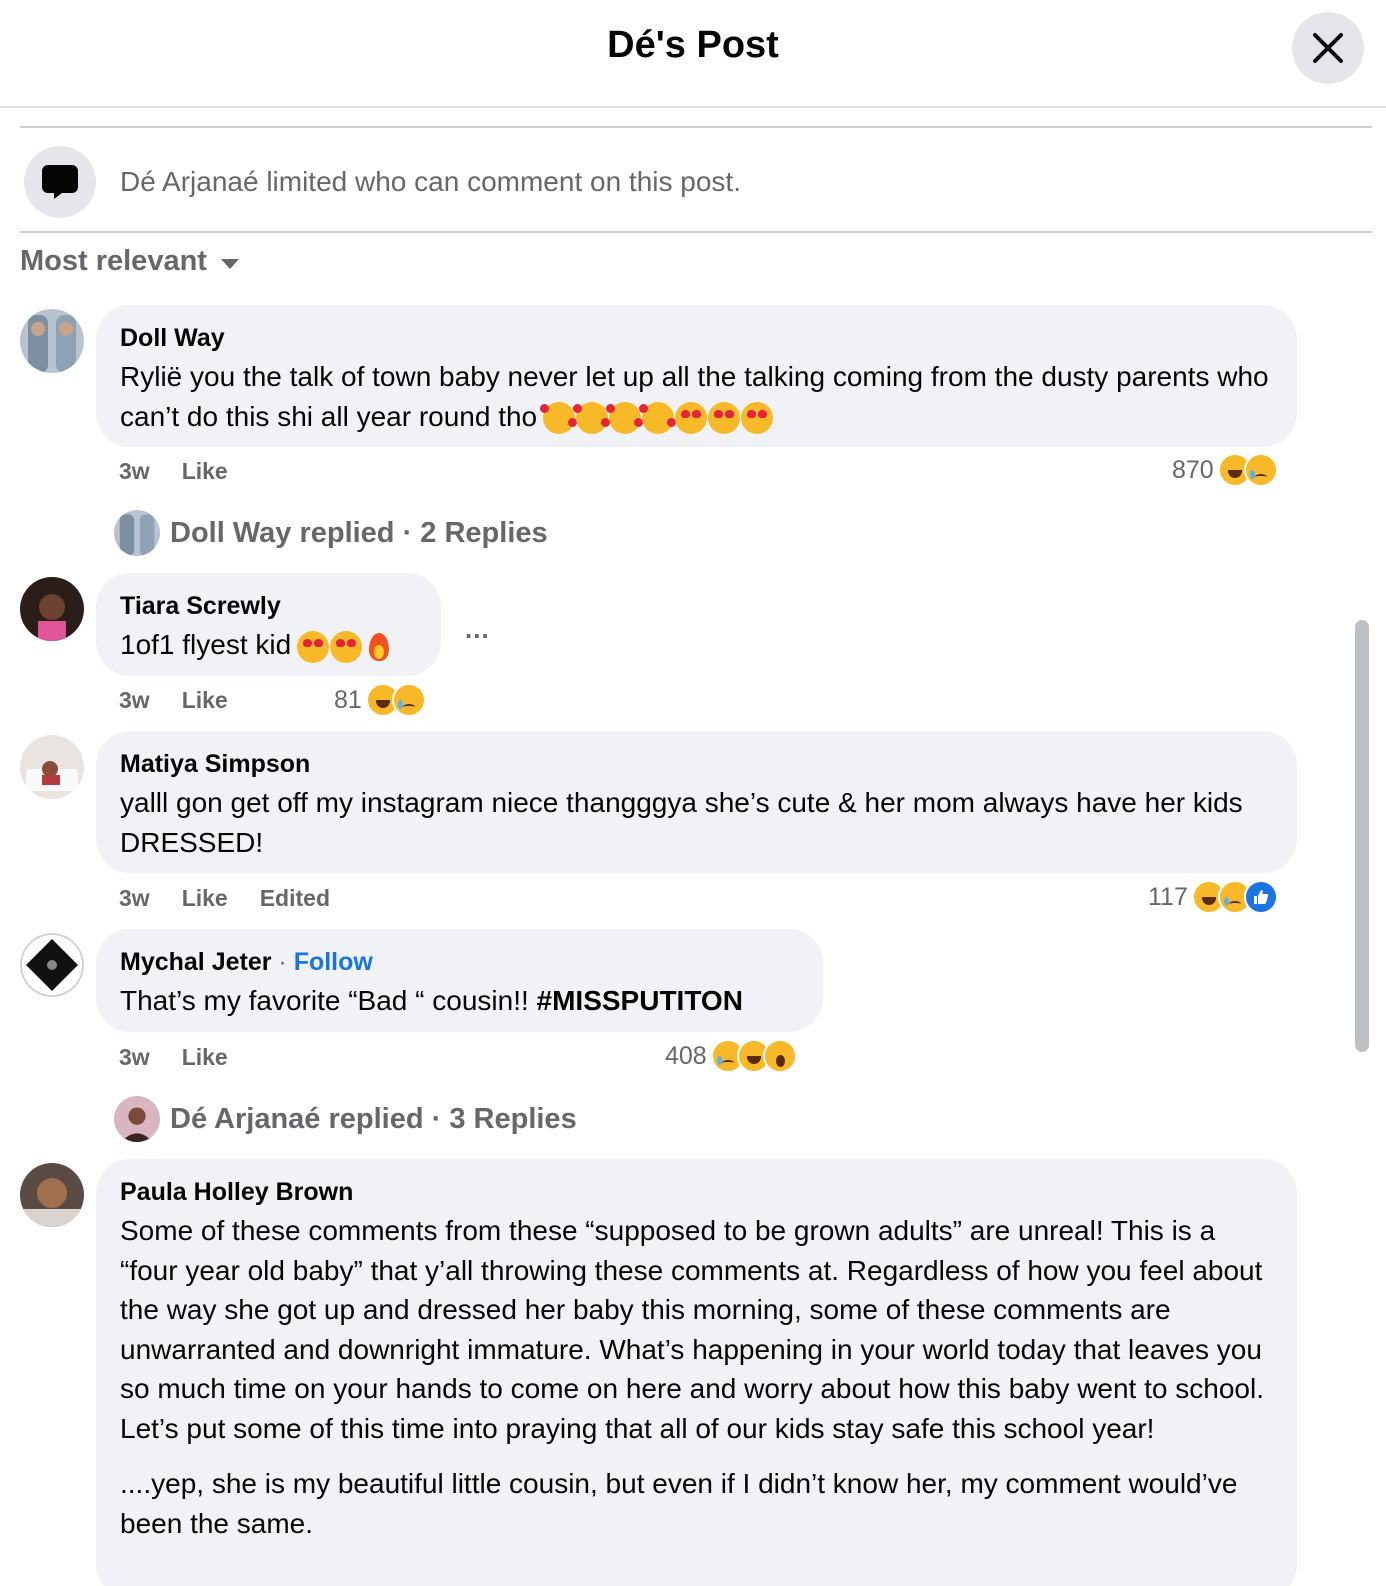 The image size is (1386, 1586). What do you see at coordinates (459, 962) in the screenshot?
I see `comment-author-row: Mychal Jeter · Follow` at bounding box center [459, 962].